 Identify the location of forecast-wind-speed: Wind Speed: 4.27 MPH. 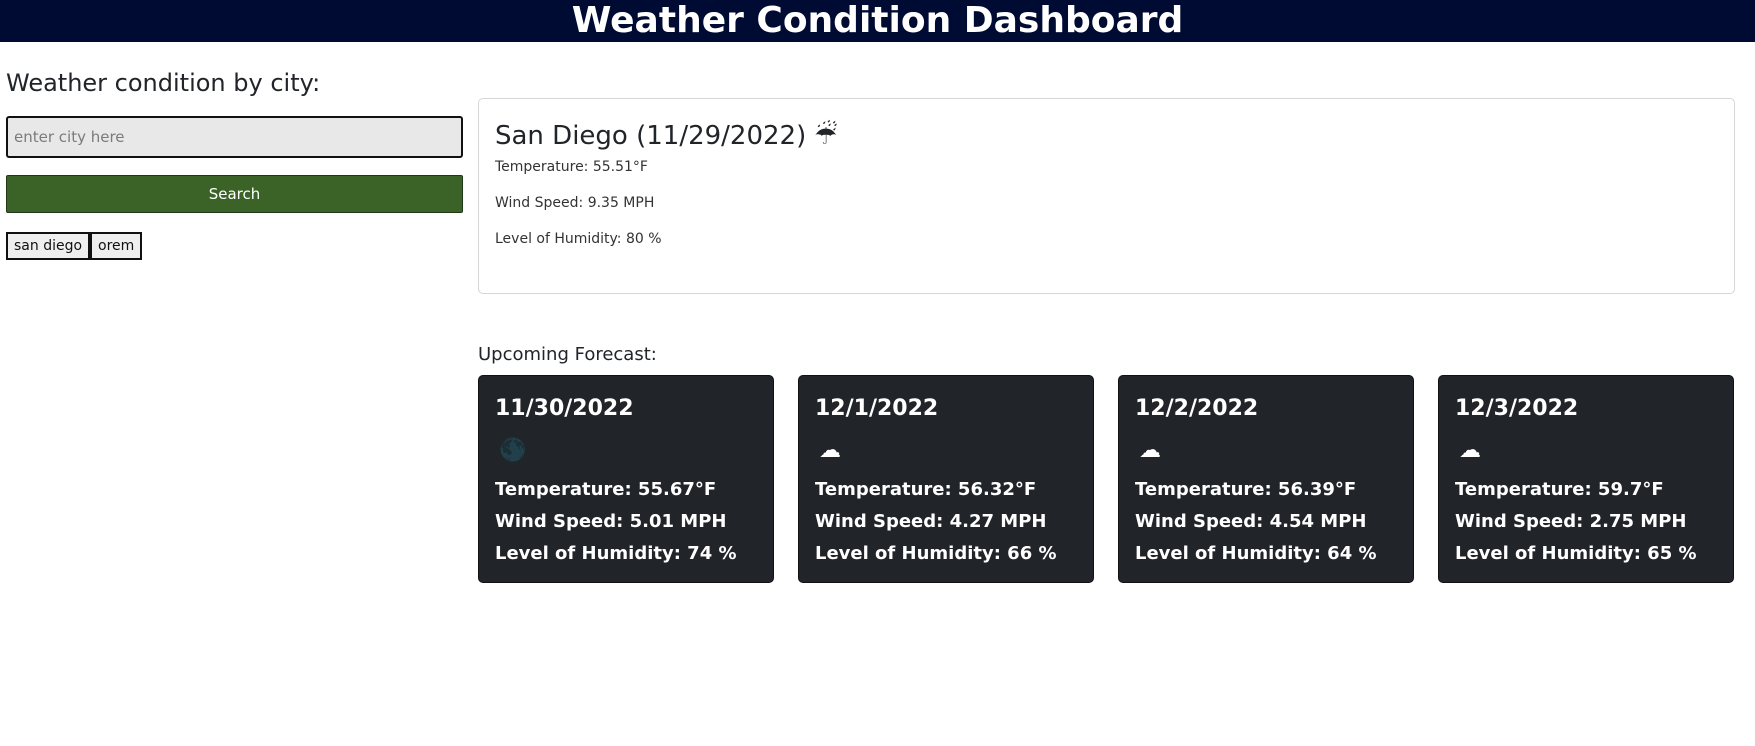
(931, 521).